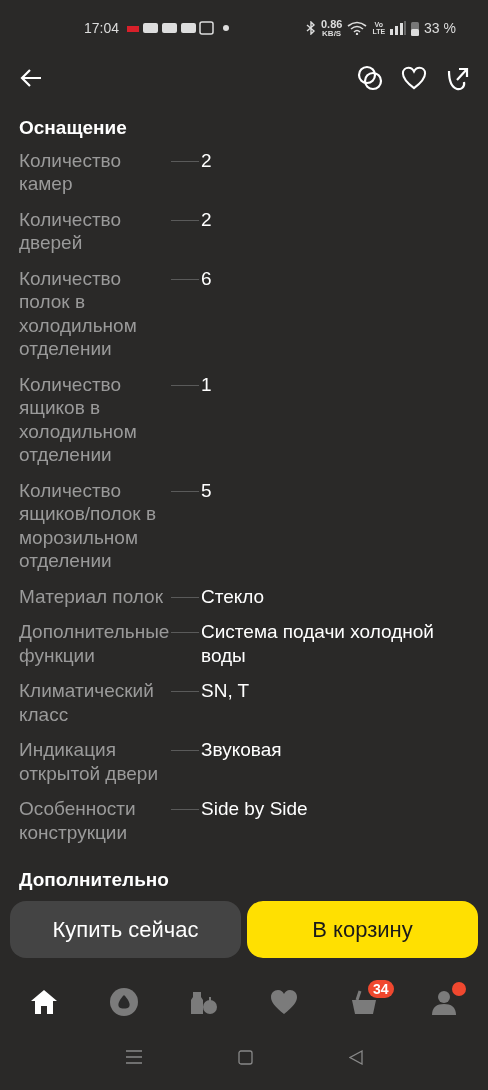  Describe the element at coordinates (206, 278) in the screenshot. I see `spec-value: 6` at that location.